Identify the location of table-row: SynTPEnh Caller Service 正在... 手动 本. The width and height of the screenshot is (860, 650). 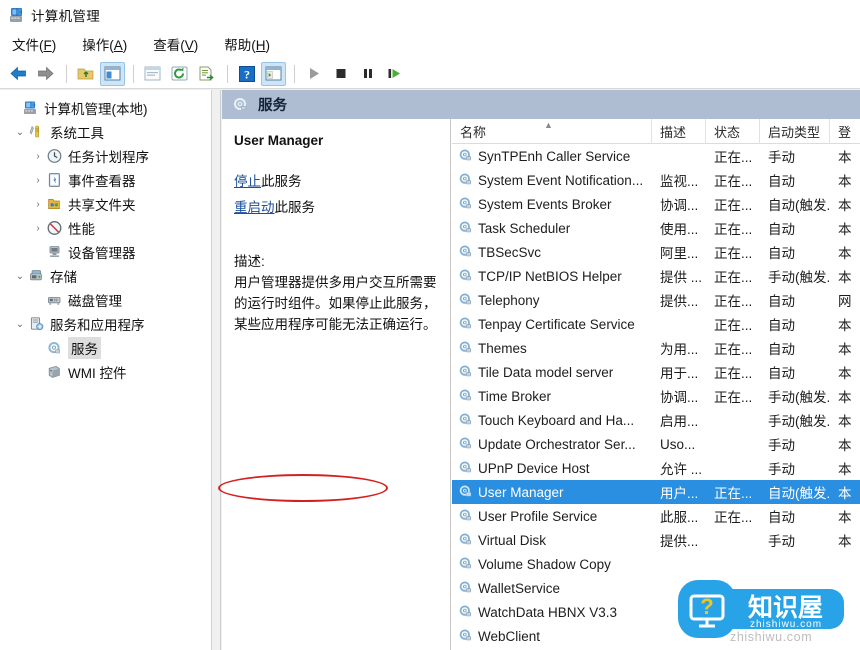
(656, 156).